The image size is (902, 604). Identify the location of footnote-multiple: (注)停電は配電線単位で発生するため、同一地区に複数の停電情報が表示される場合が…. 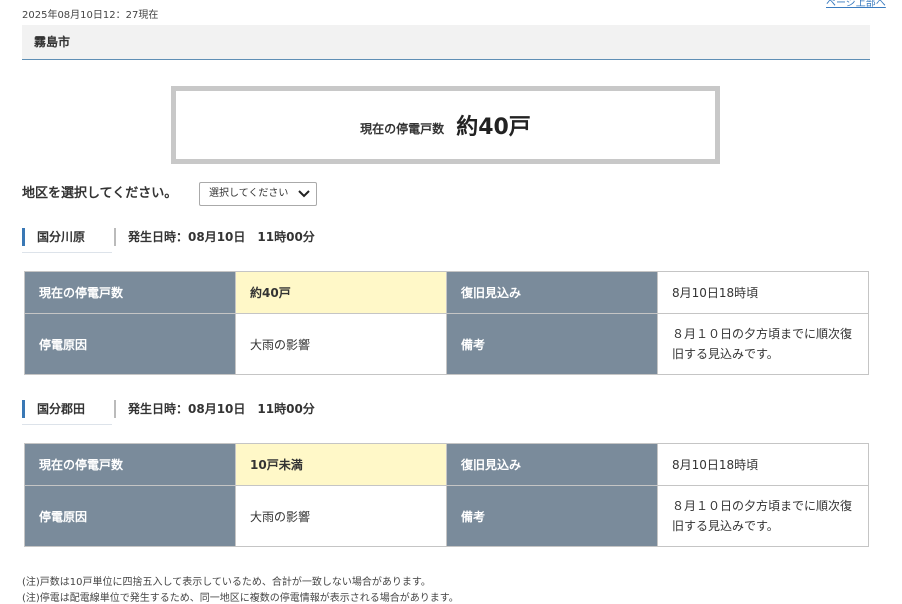
(240, 598).